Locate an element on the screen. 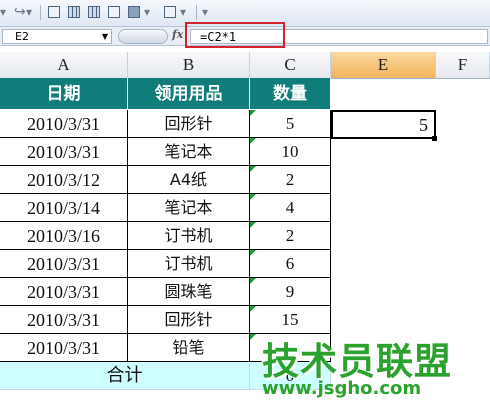 Image resolution: width=490 pixels, height=401 pixels. column-headers: A B C E F is located at coordinates (245, 65).